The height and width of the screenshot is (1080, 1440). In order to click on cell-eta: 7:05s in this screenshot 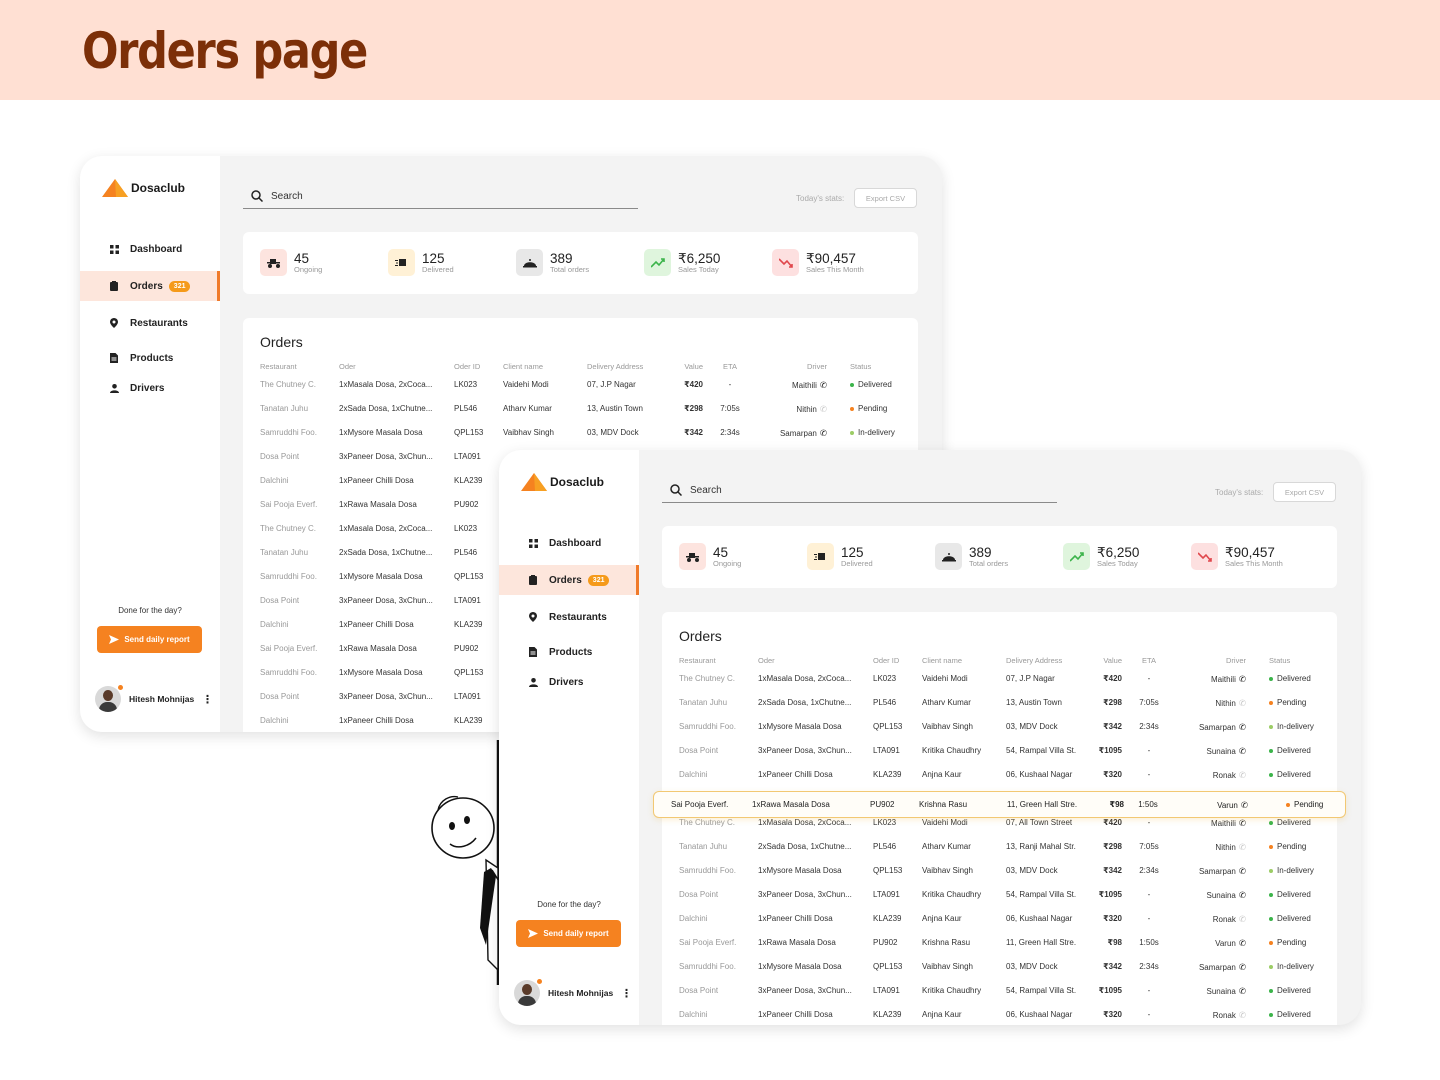, I will do `click(730, 408)`.